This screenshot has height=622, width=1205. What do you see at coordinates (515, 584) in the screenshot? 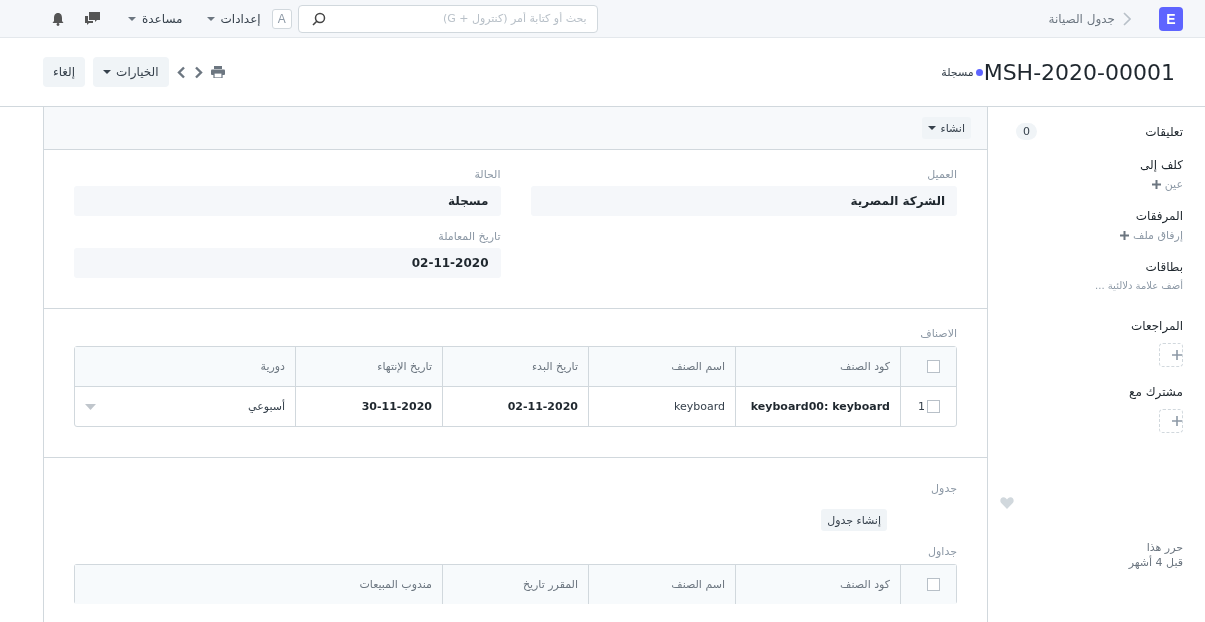
I see `column-header: المقرر تاريخ` at bounding box center [515, 584].